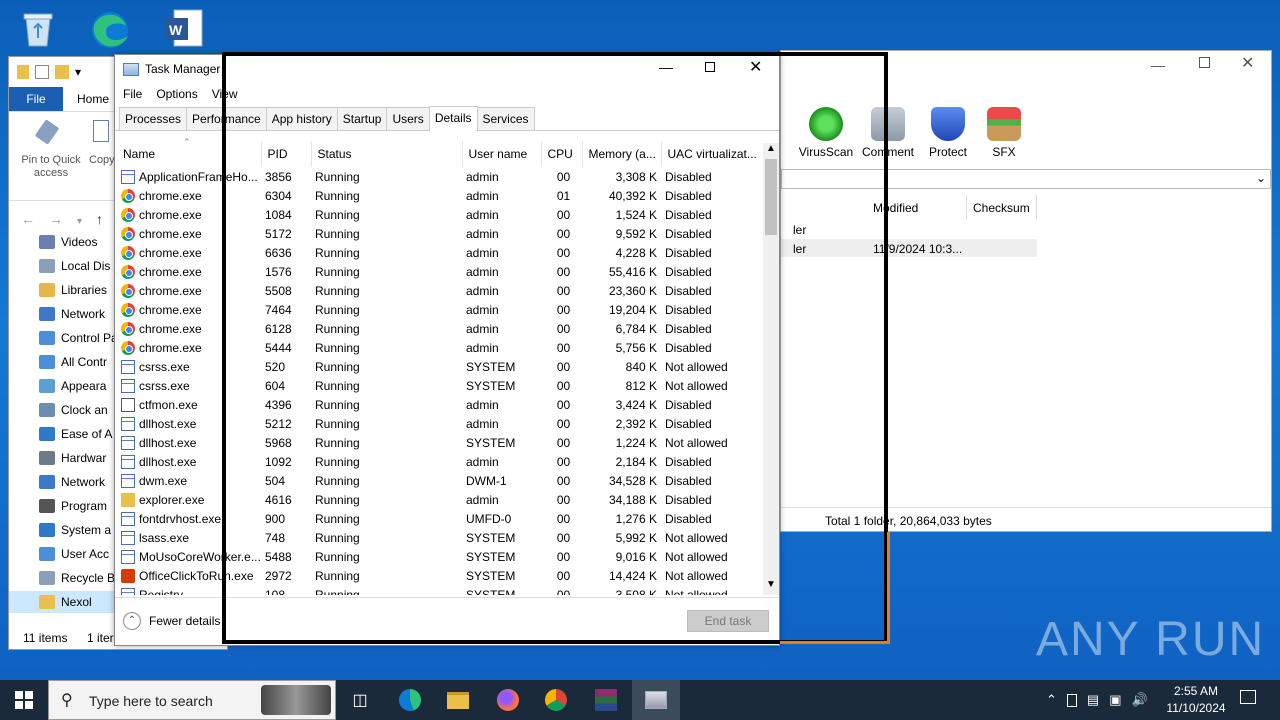 Image resolution: width=1280 pixels, height=720 pixels. Describe the element at coordinates (1196, 700) in the screenshot. I see `clock: 2:55 AM 11/10/2024` at that location.